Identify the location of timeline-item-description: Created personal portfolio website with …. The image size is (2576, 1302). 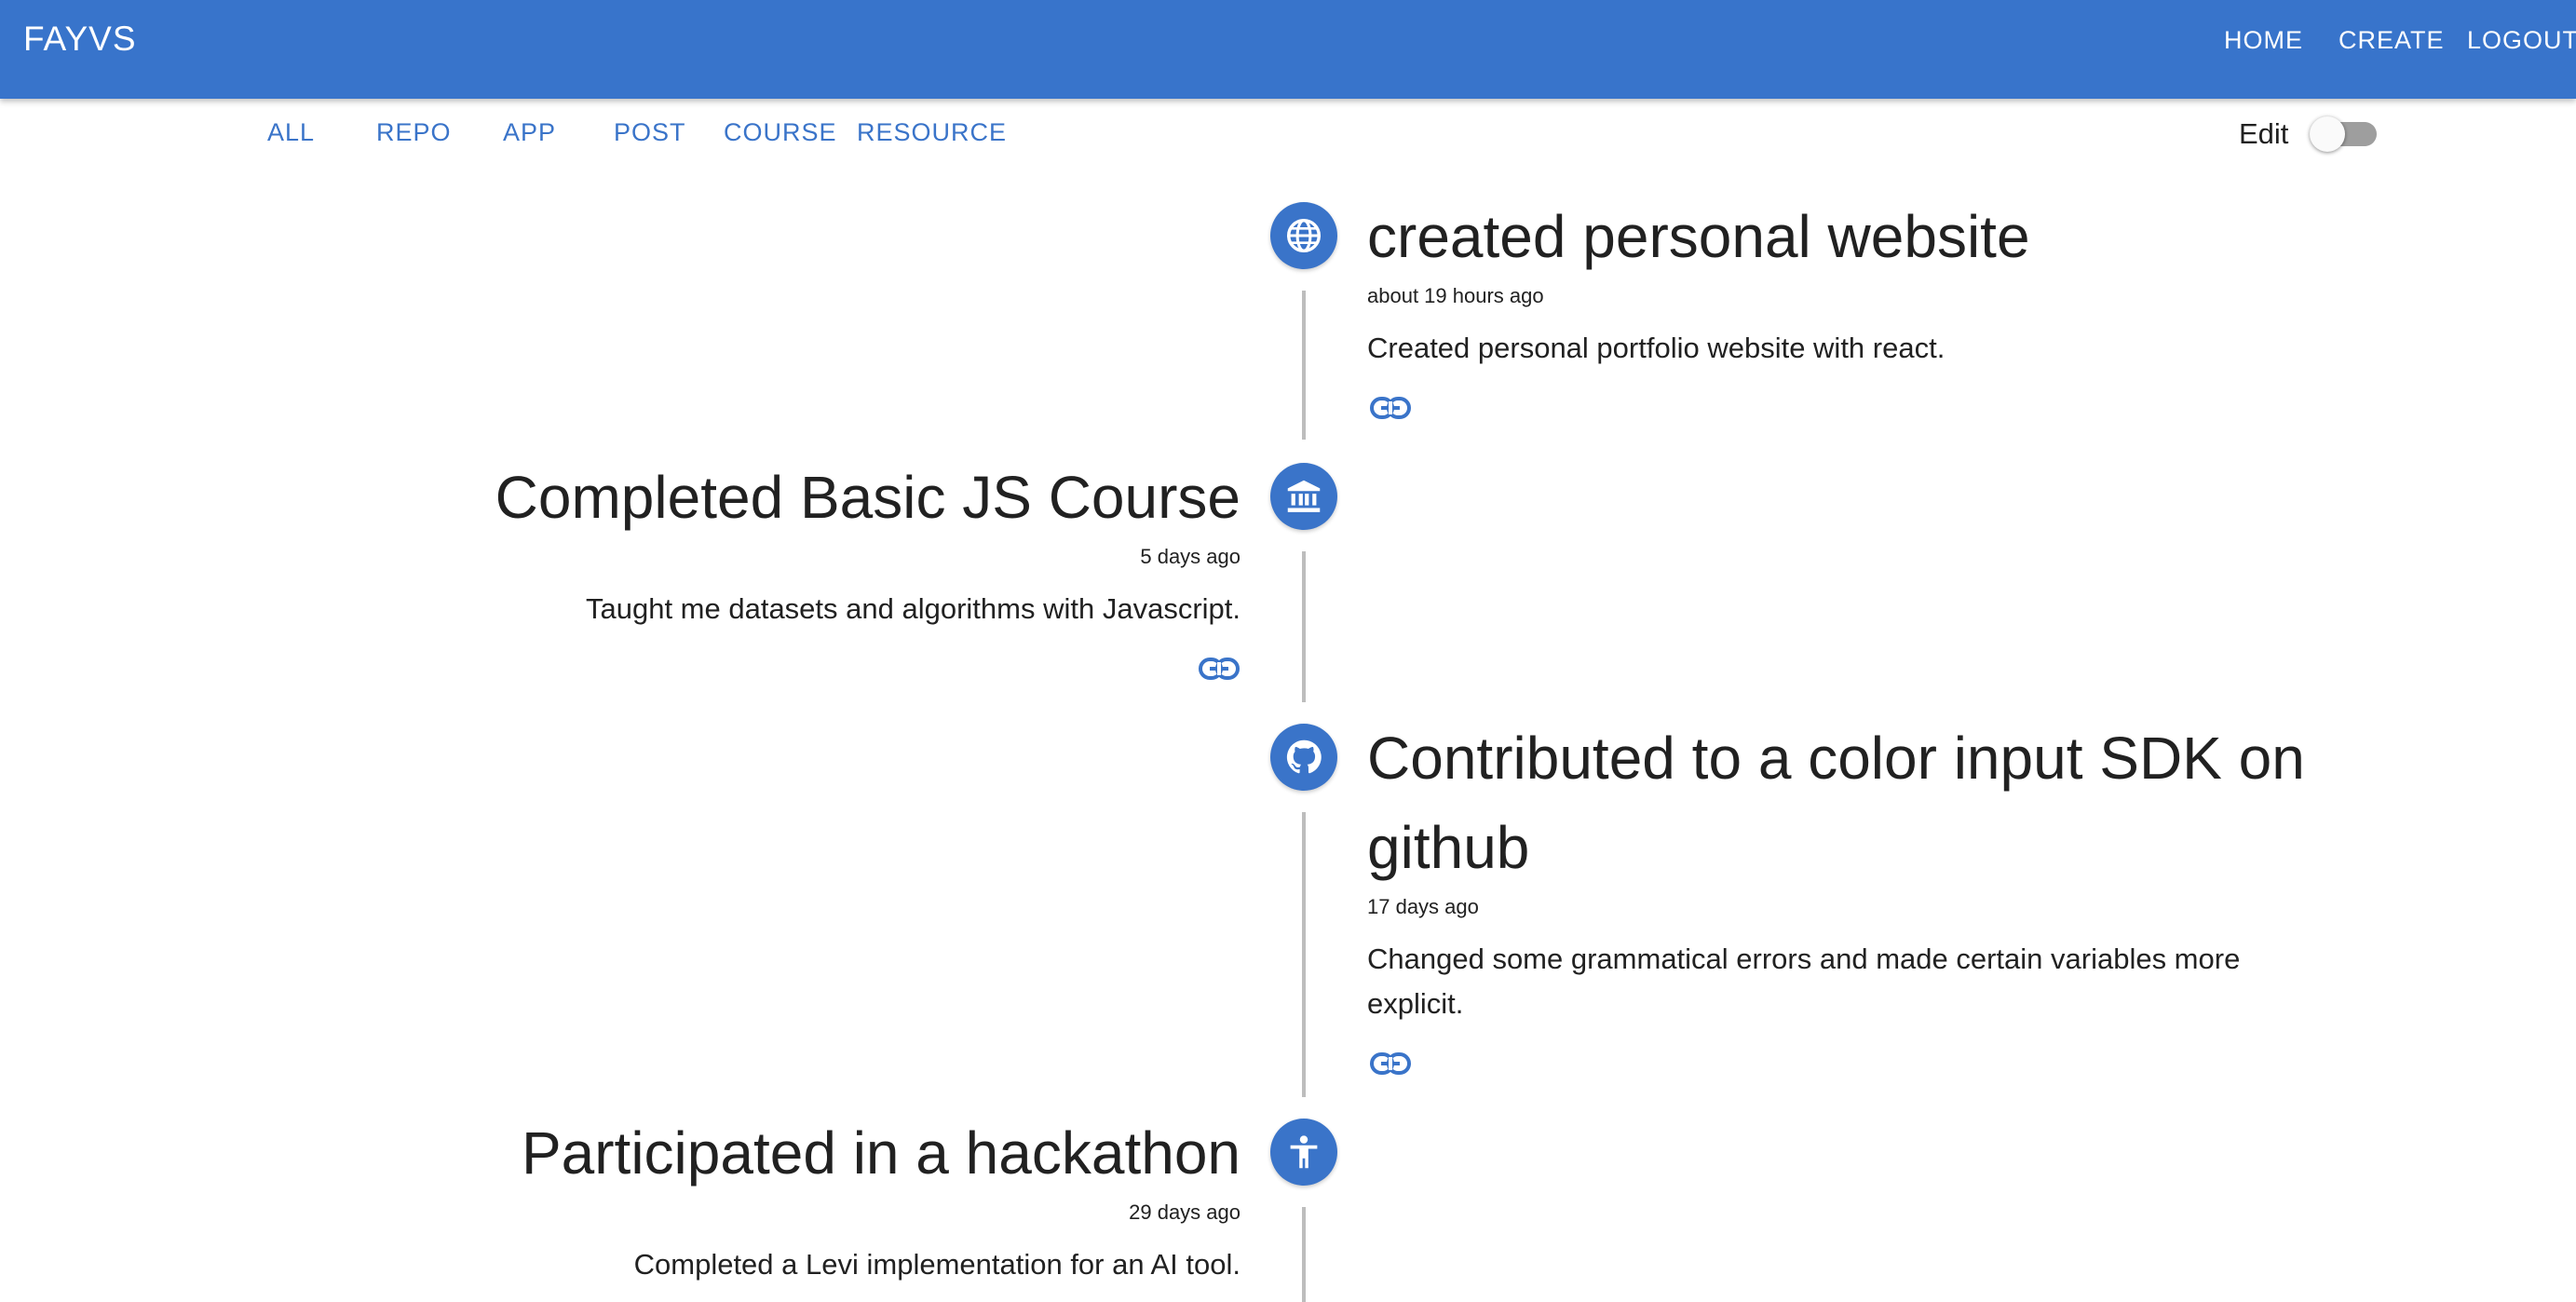
(1656, 348).